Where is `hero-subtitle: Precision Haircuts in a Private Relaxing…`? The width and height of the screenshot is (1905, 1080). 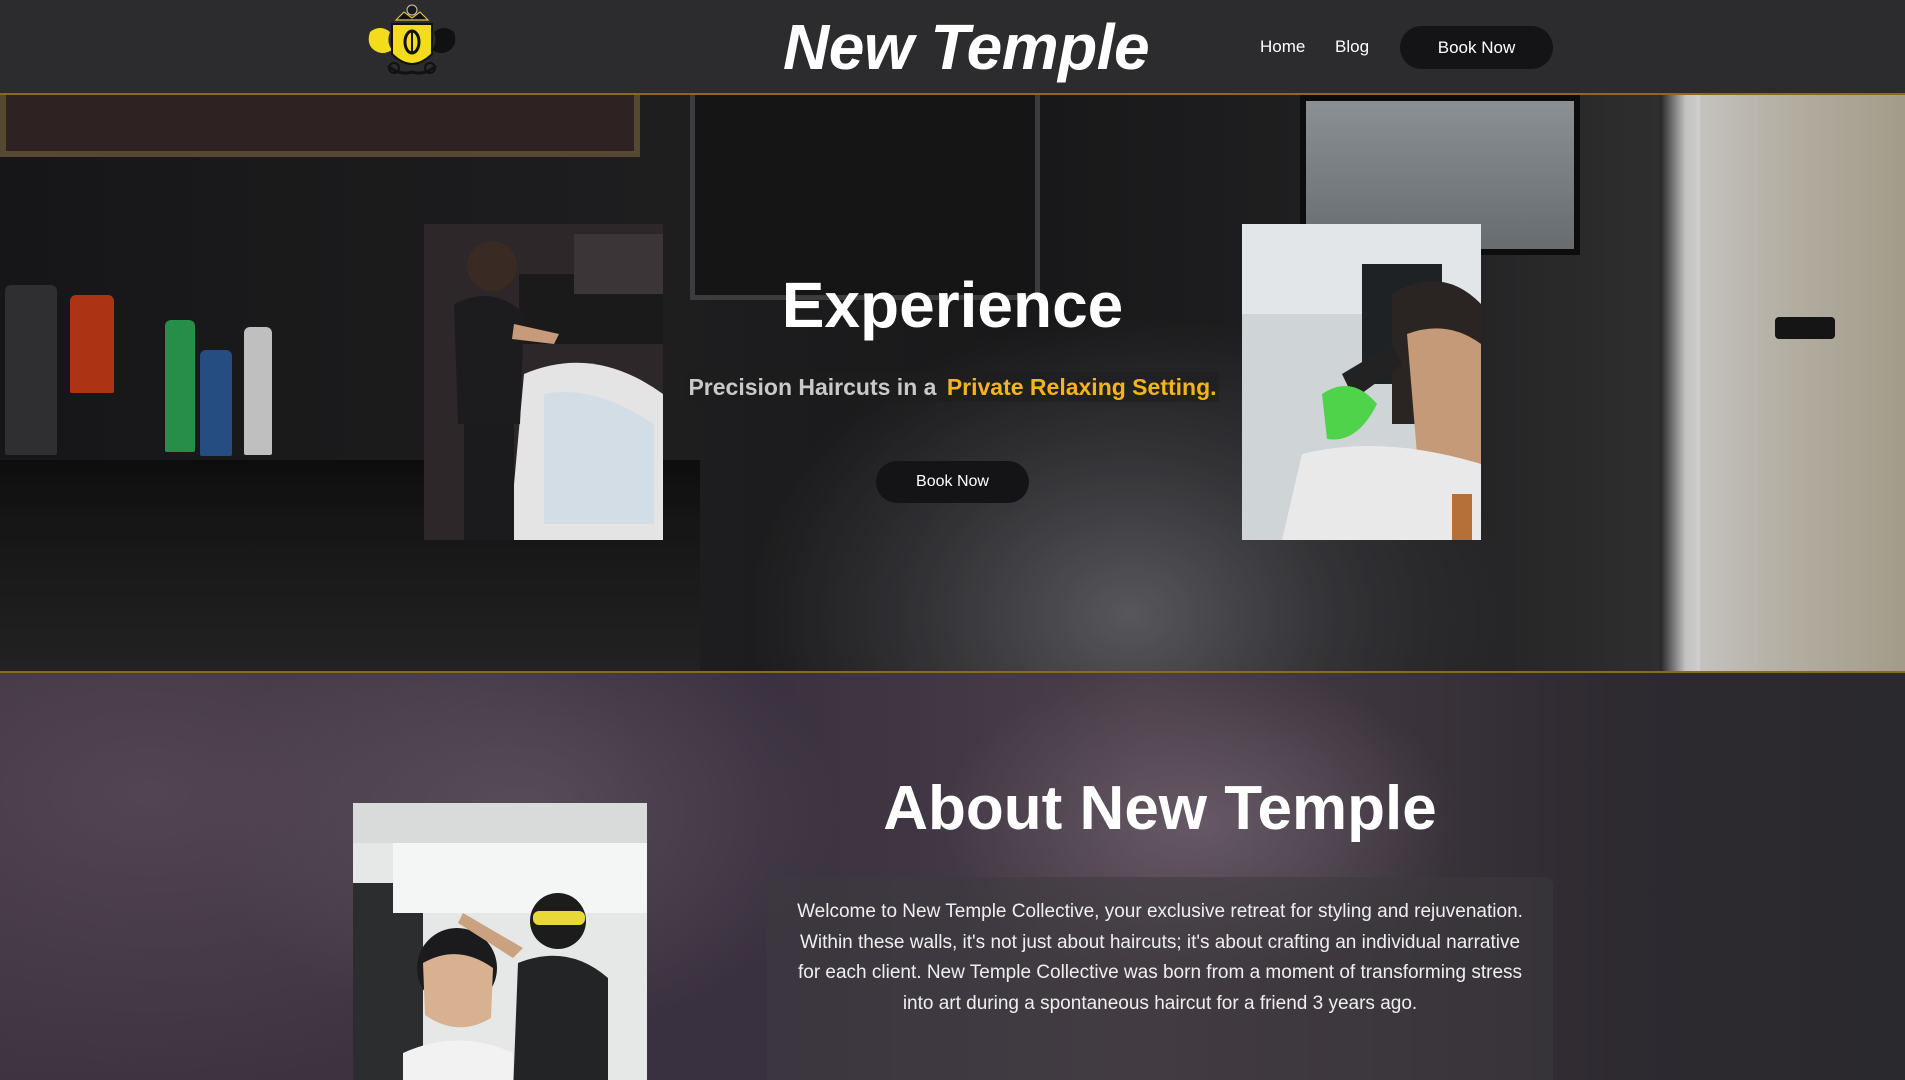 hero-subtitle: Precision Haircuts in a Private Relaxing… is located at coordinates (952, 387).